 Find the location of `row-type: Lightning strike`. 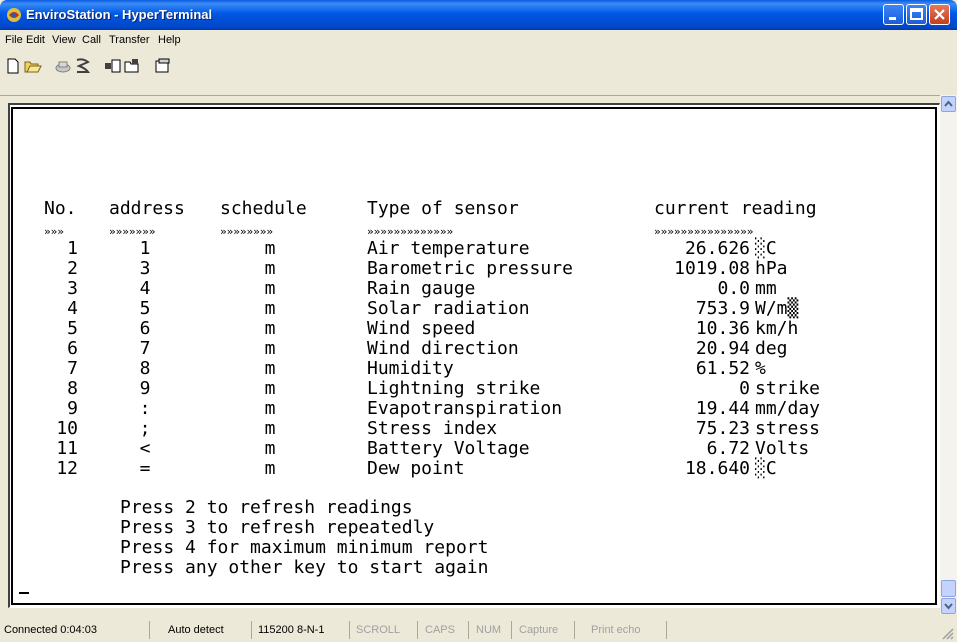

row-type: Lightning strike is located at coordinates (454, 388).